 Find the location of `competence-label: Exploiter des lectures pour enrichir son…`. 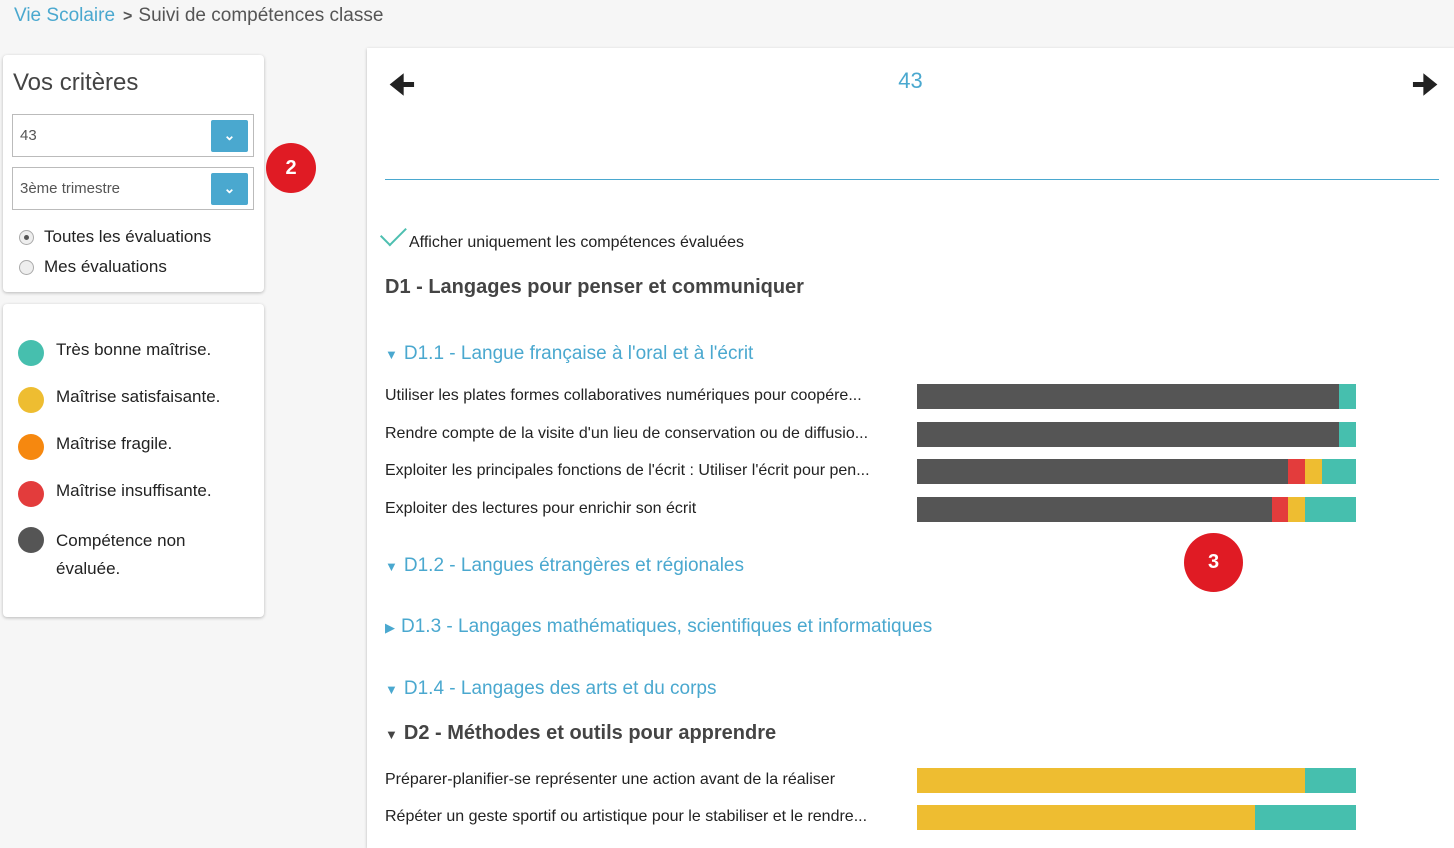

competence-label: Exploiter des lectures pour enrichir son… is located at coordinates (541, 508).